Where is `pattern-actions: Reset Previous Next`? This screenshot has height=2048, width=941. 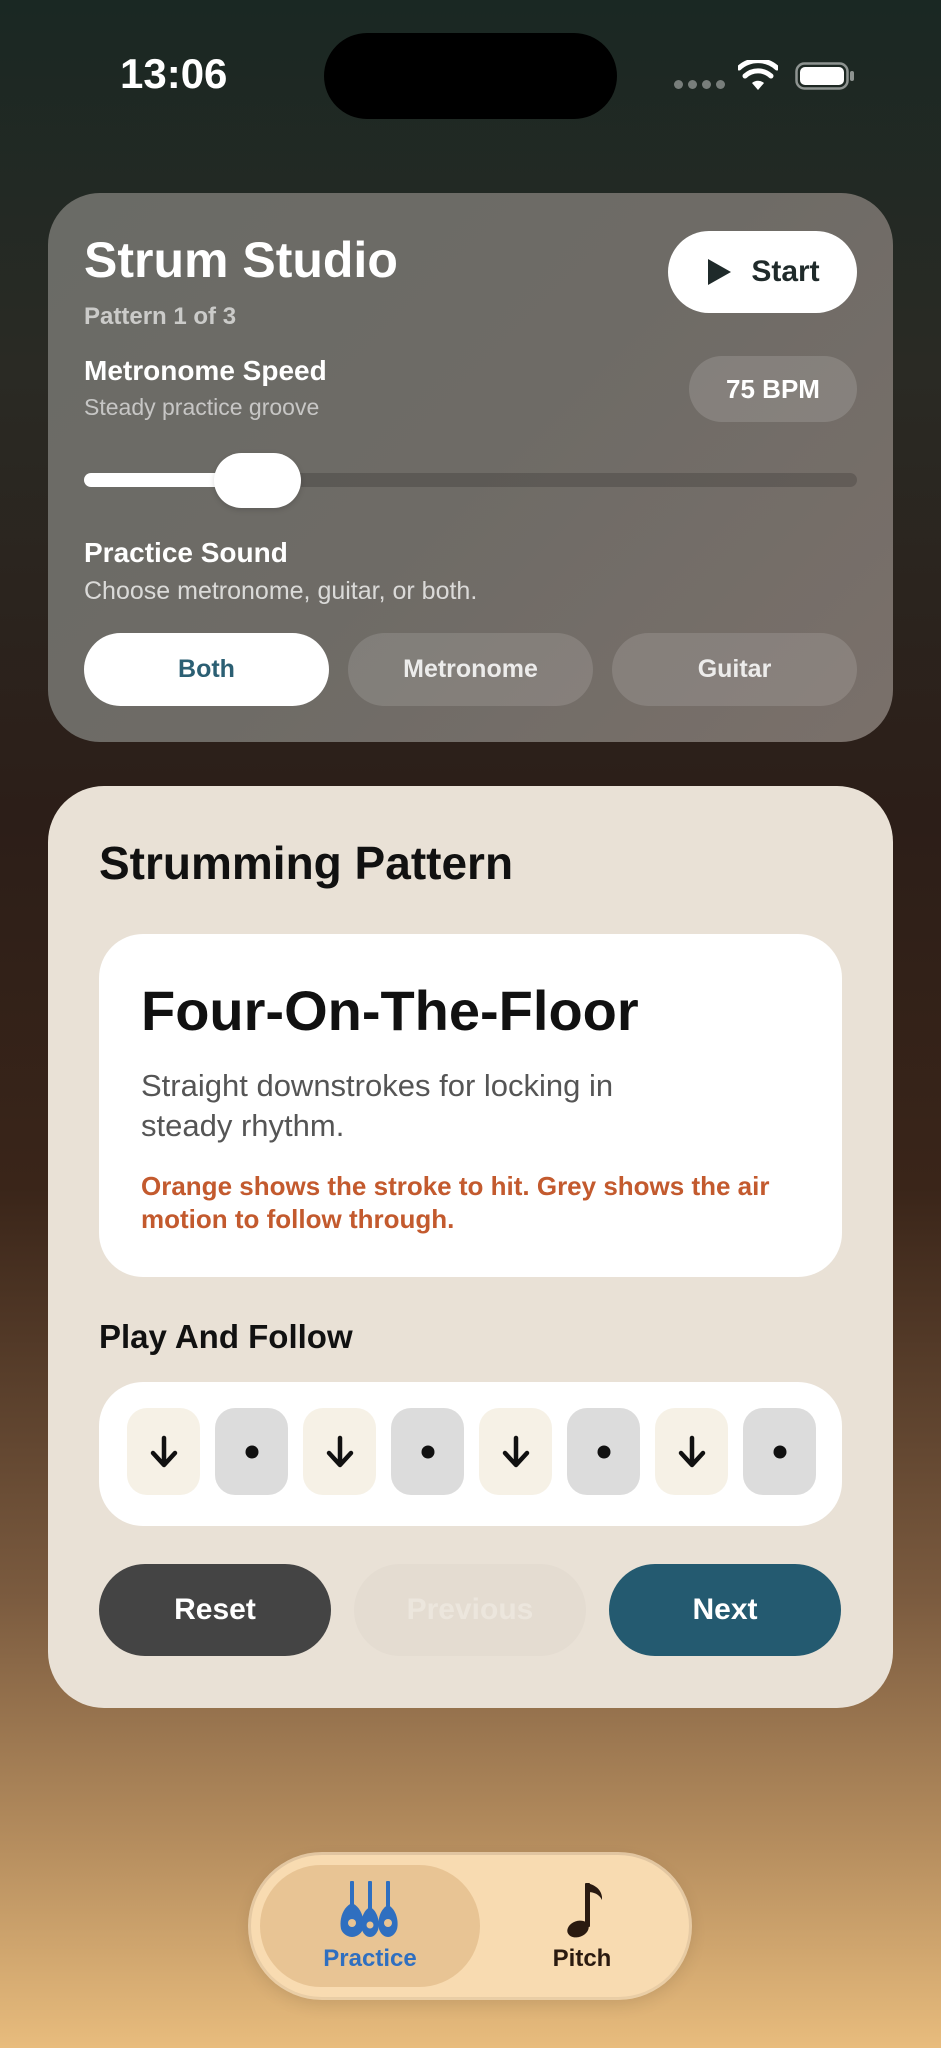 pattern-actions: Reset Previous Next is located at coordinates (470, 1610).